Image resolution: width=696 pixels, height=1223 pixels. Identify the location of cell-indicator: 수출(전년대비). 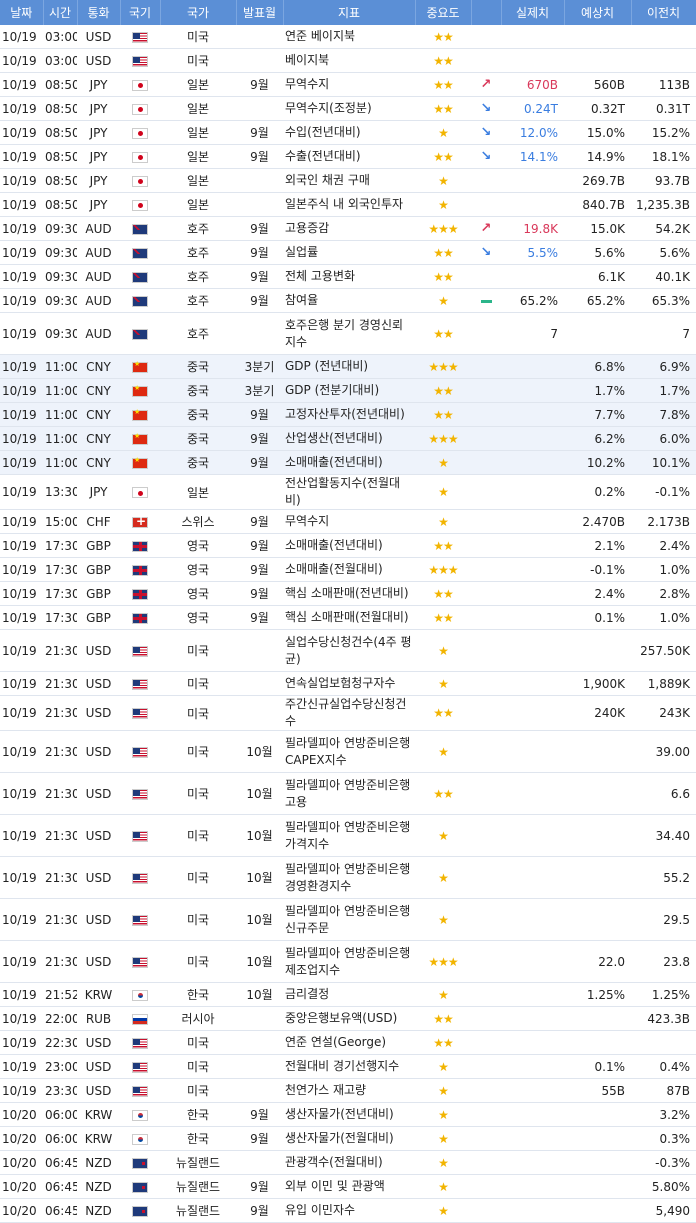
(349, 156).